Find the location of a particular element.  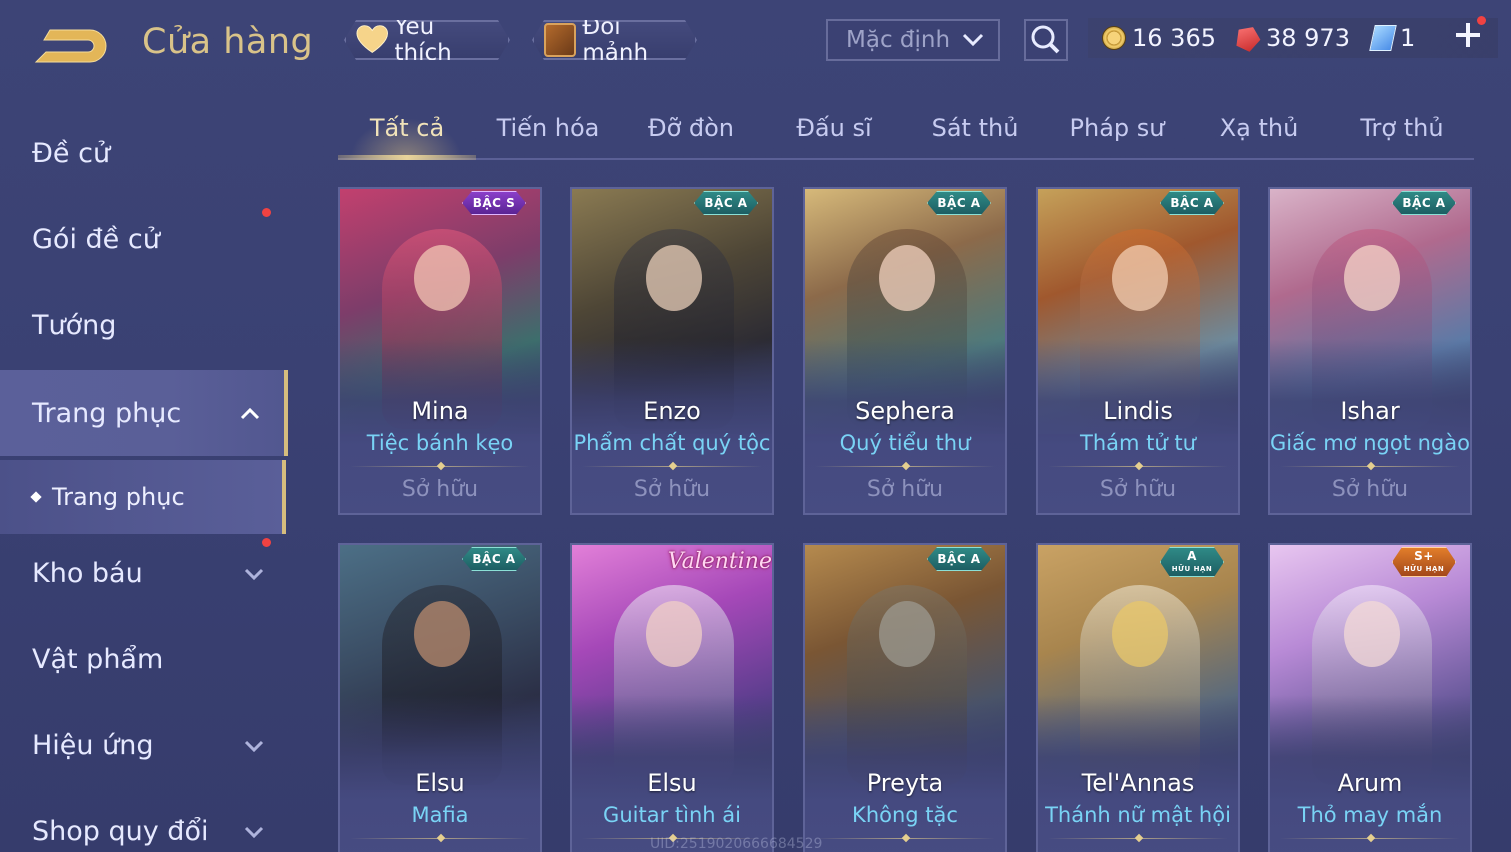

sort-value: Mặc định is located at coordinates (898, 40).